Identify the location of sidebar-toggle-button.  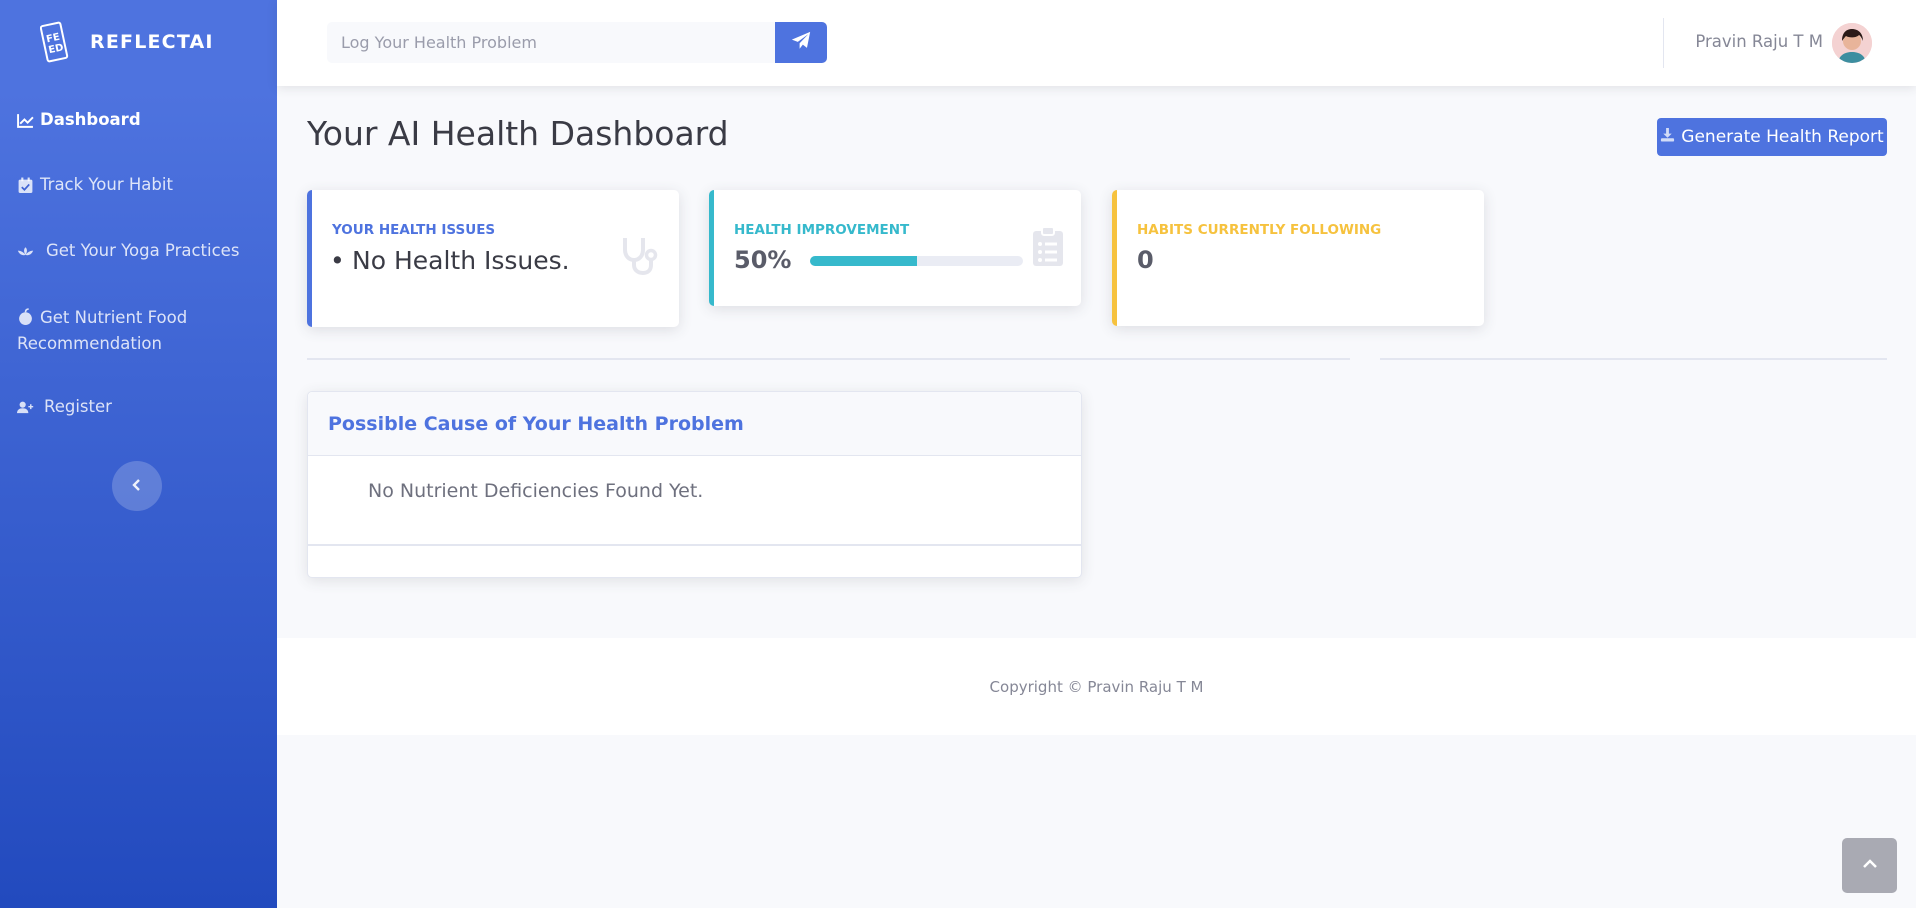
(137, 486).